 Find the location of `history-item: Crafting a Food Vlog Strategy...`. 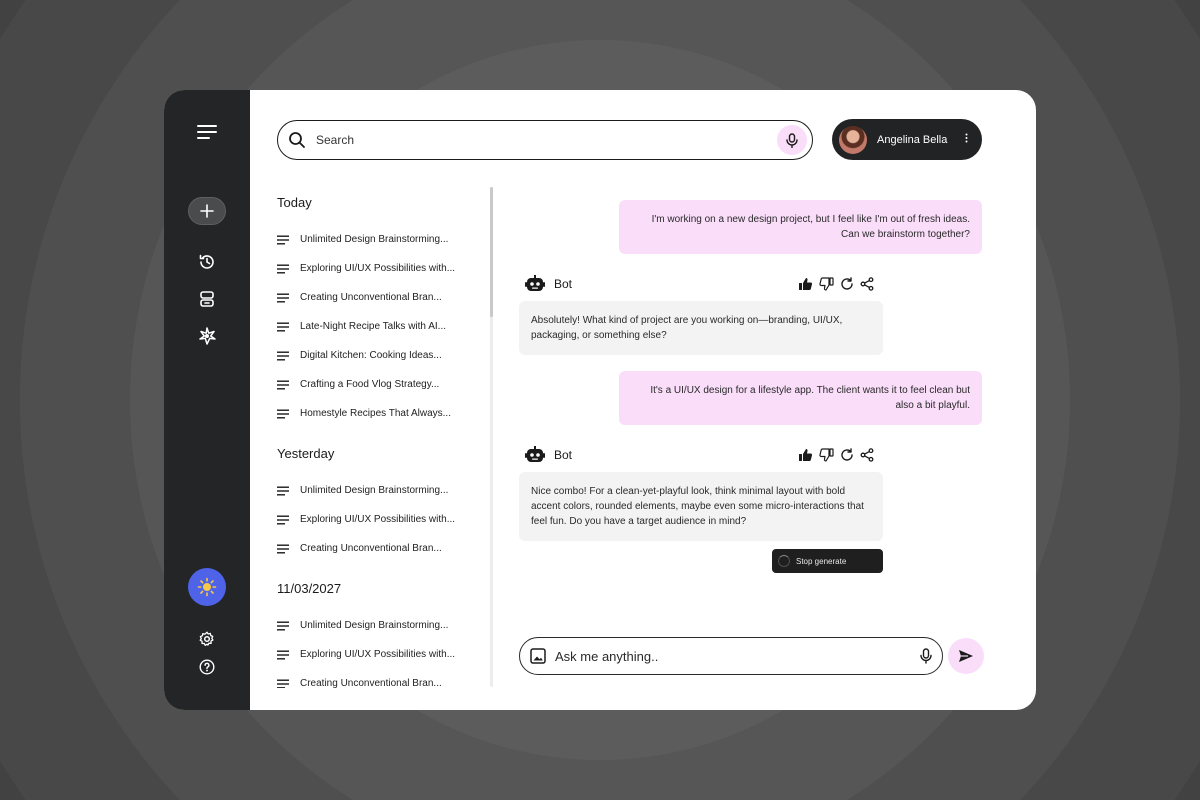

history-item: Crafting a Food Vlog Strategy... is located at coordinates (377, 384).